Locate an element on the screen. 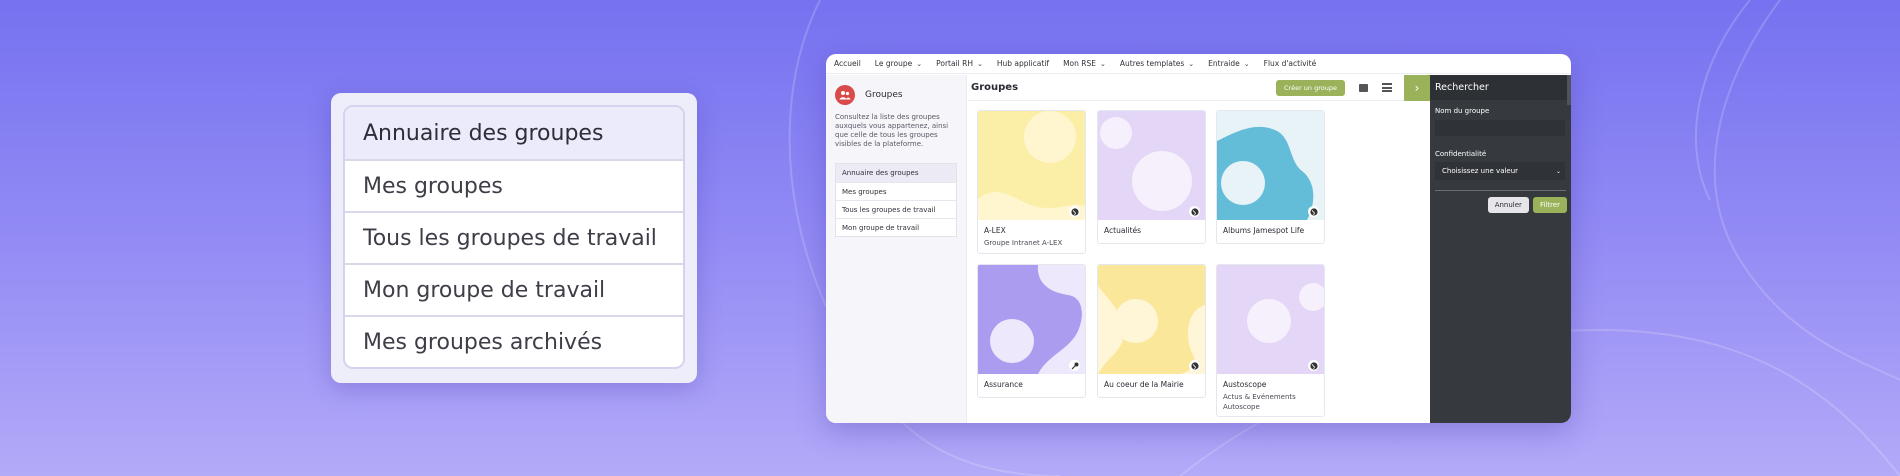 The height and width of the screenshot is (476, 1900). nav-item-hub-applicatif: Hub applicatif is located at coordinates (1023, 63).